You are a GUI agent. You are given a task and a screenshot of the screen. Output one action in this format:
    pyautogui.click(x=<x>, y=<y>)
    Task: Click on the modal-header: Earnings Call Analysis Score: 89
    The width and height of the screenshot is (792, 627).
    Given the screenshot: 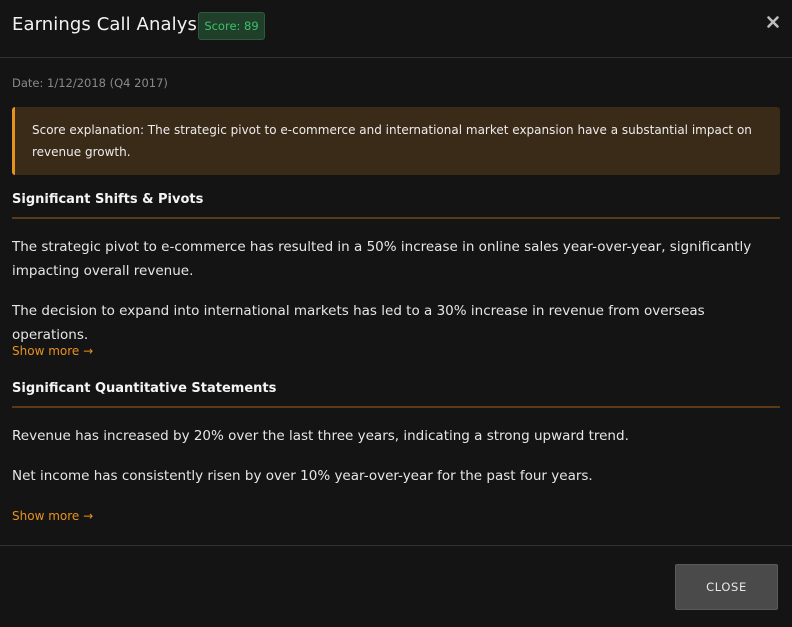 What is the action you would take?
    pyautogui.click(x=396, y=29)
    